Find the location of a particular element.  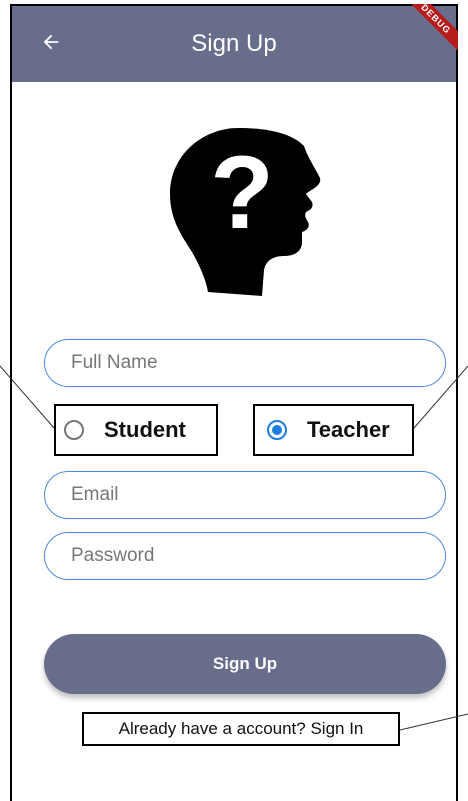

debug-banner: DEBUG is located at coordinates (428, 34).